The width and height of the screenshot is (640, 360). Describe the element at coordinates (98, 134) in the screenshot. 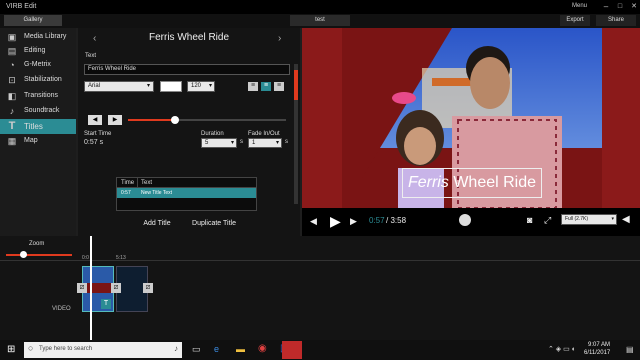

I see `start-time-label: Start Time` at that location.